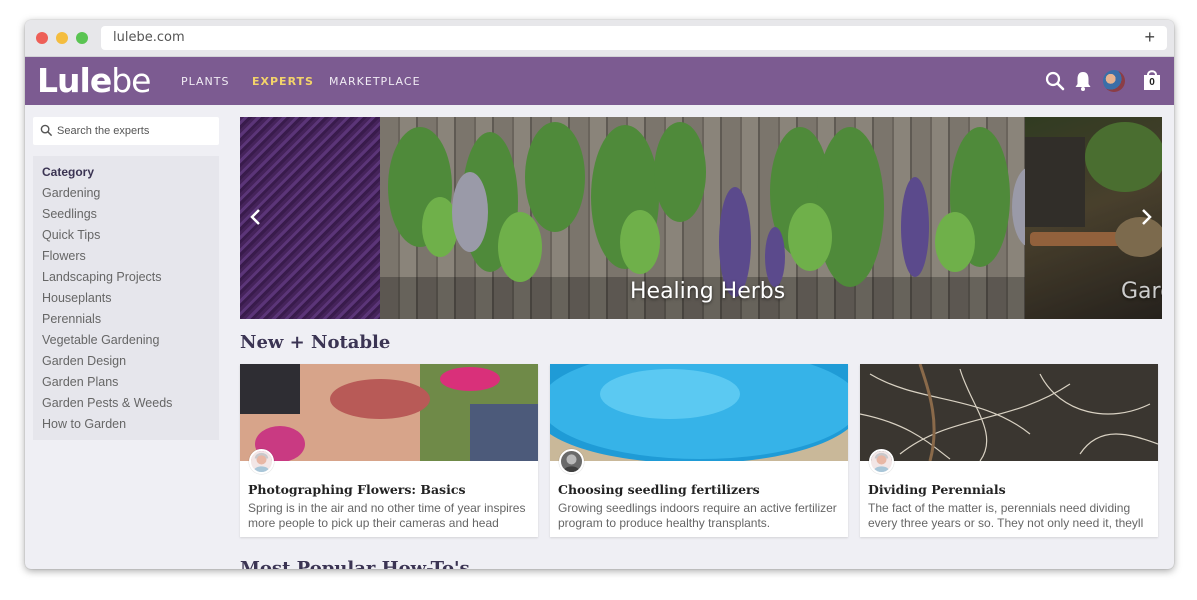  What do you see at coordinates (107, 403) in the screenshot?
I see `category-garden-pests-weeds: Garden Pests & Weeds` at bounding box center [107, 403].